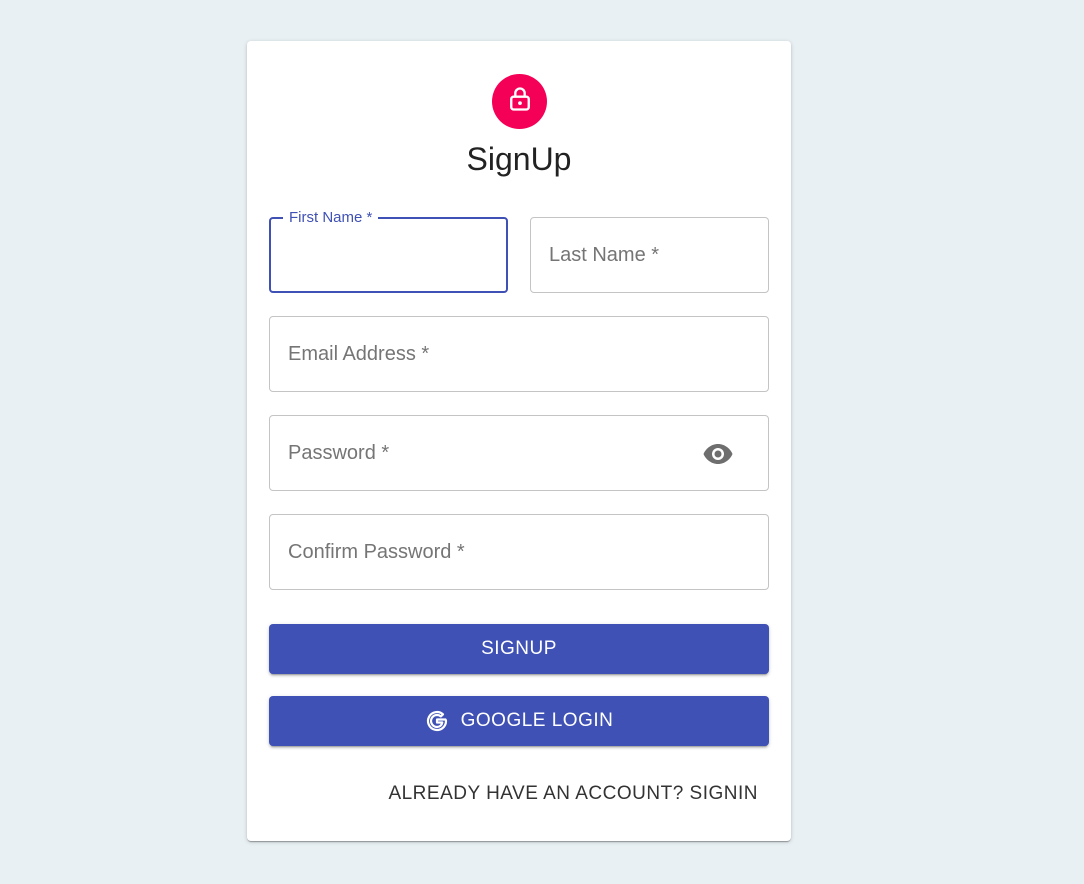 The image size is (1084, 884). What do you see at coordinates (519, 159) in the screenshot?
I see `page-title: SignUp` at bounding box center [519, 159].